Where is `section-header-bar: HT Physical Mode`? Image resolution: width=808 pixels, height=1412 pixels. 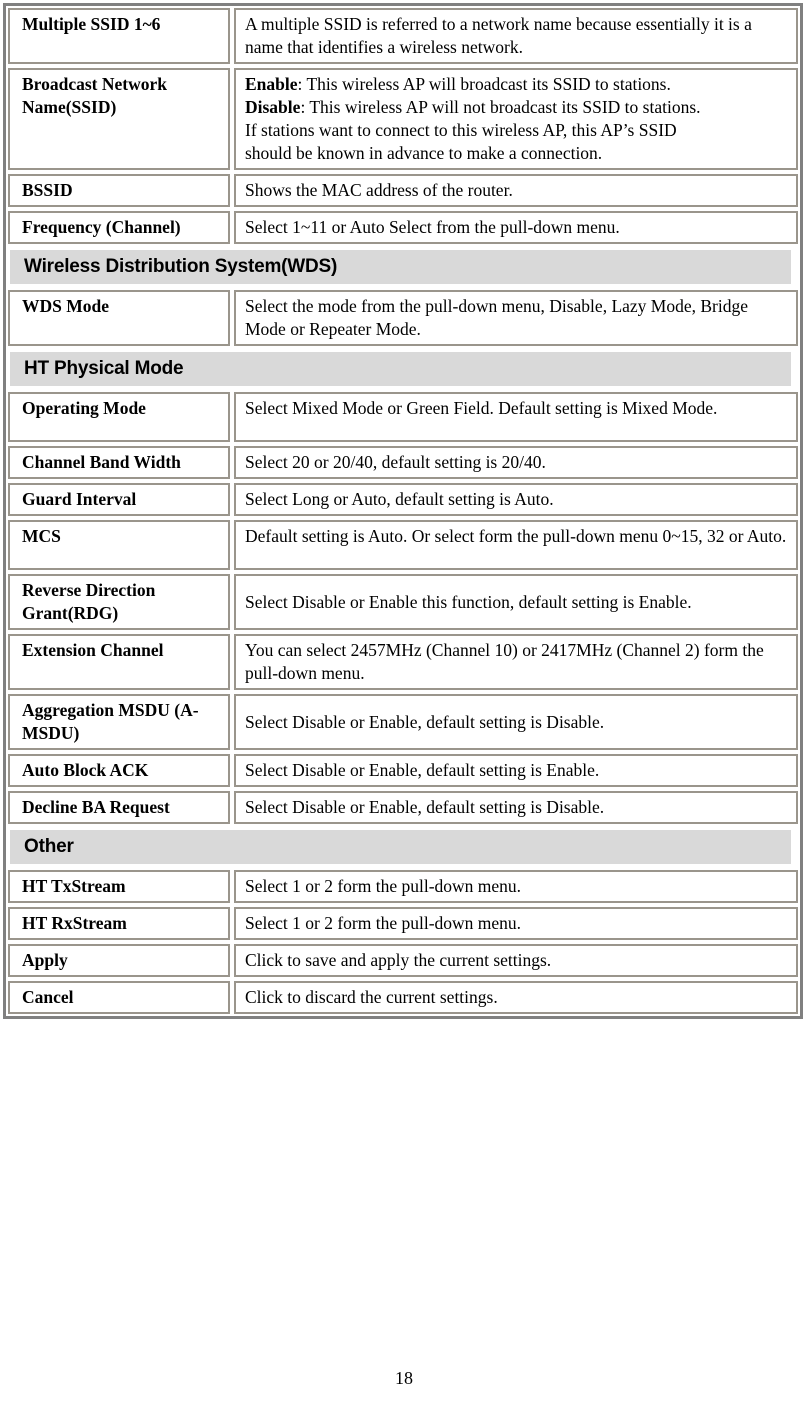
section-header-bar: HT Physical Mode is located at coordinates (403, 369).